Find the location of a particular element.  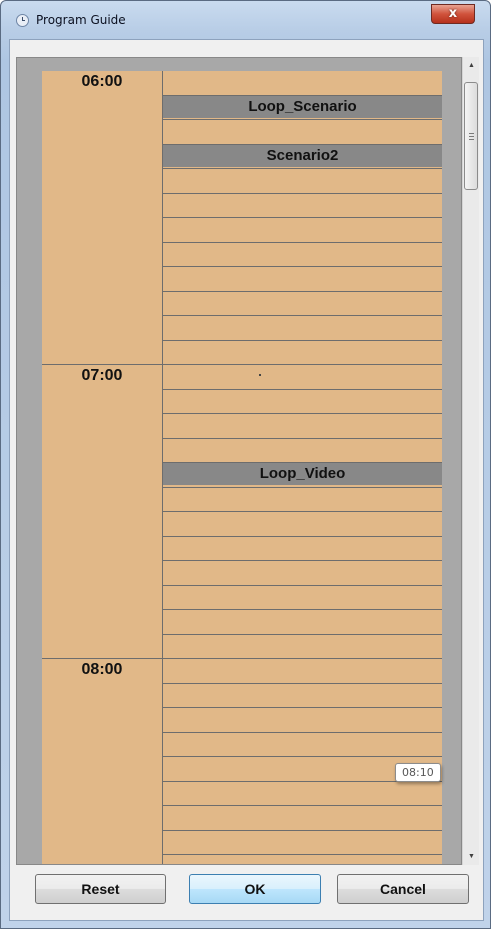

grip-icon is located at coordinates (471, 136).